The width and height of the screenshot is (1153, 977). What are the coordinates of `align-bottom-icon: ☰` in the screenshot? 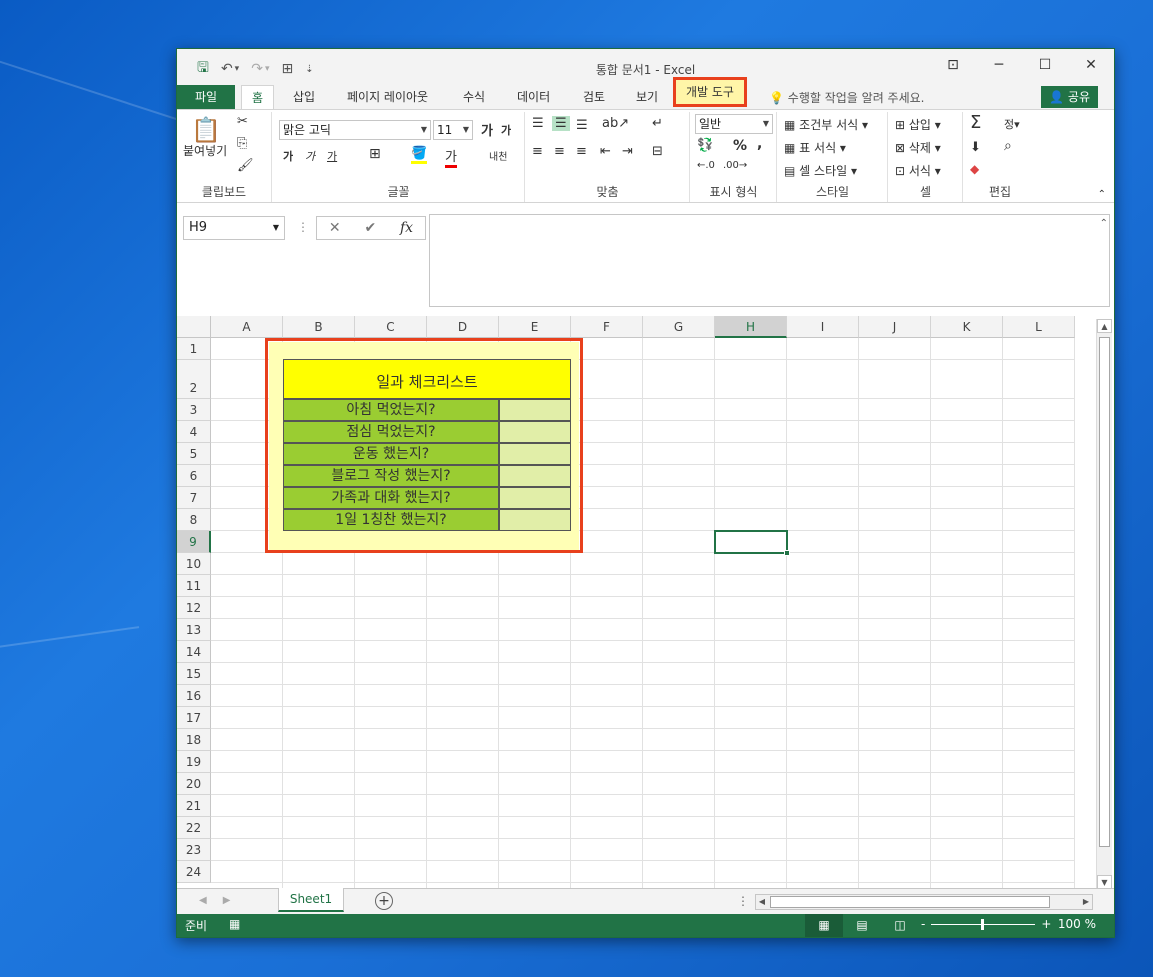 It's located at (582, 125).